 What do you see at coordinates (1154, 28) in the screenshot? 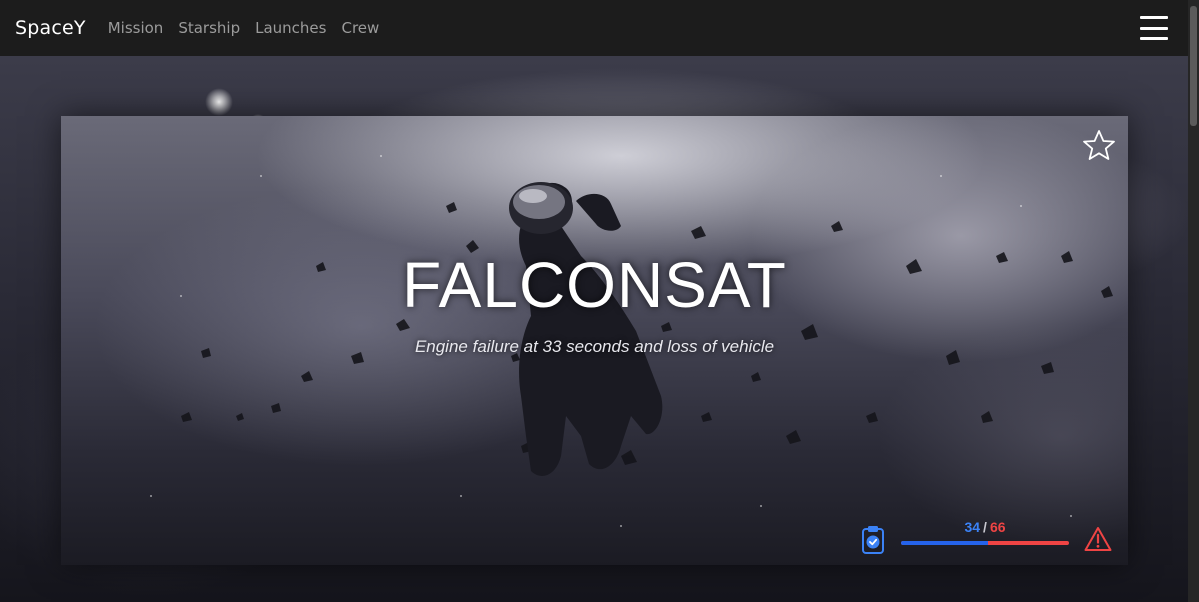
I see `hamburger-menu-icon` at bounding box center [1154, 28].